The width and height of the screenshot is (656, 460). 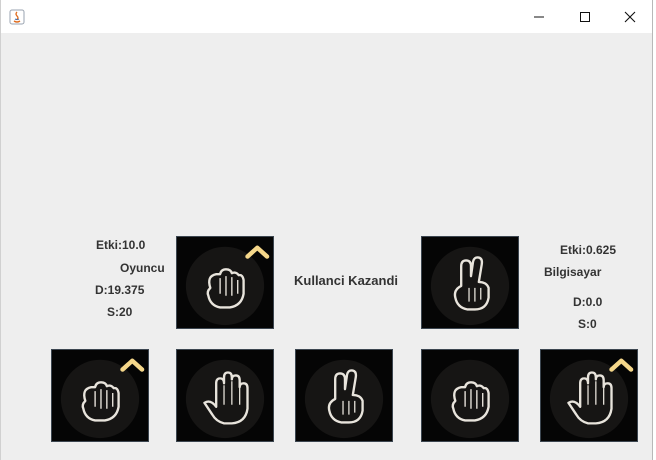 I want to click on java-app-icon, so click(x=17, y=17).